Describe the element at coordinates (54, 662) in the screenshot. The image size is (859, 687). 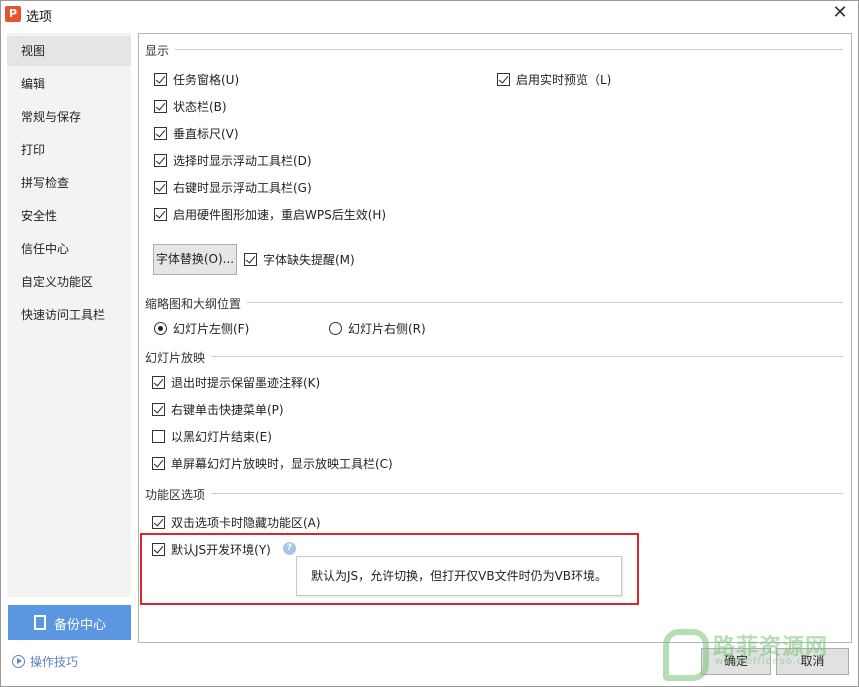
I see `tips-label: 操作技巧` at that location.